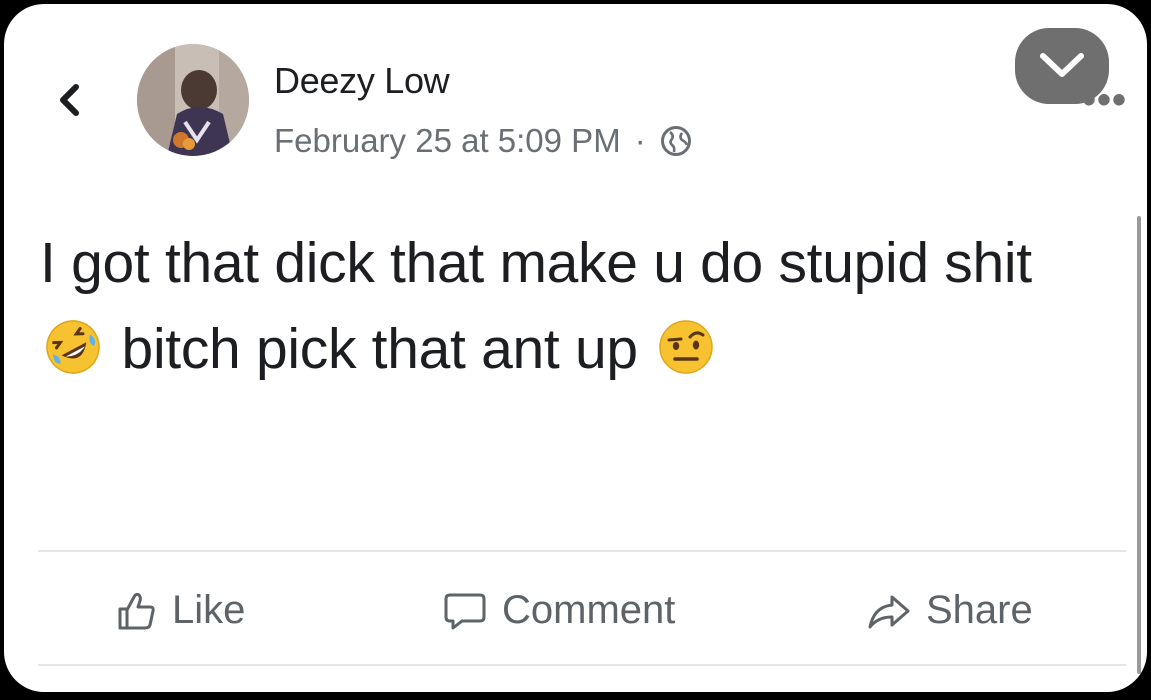  Describe the element at coordinates (1104, 100) in the screenshot. I see `more-dots-icon: •••` at that location.